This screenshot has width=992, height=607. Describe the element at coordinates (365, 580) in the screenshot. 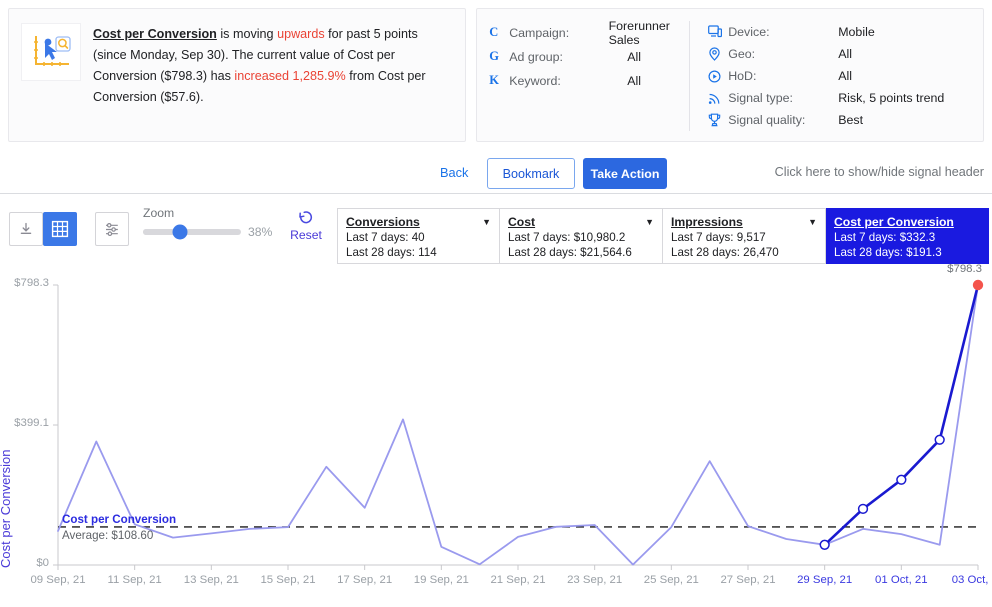

I see `x-axis-tick-label: 17 Sep, 21` at that location.